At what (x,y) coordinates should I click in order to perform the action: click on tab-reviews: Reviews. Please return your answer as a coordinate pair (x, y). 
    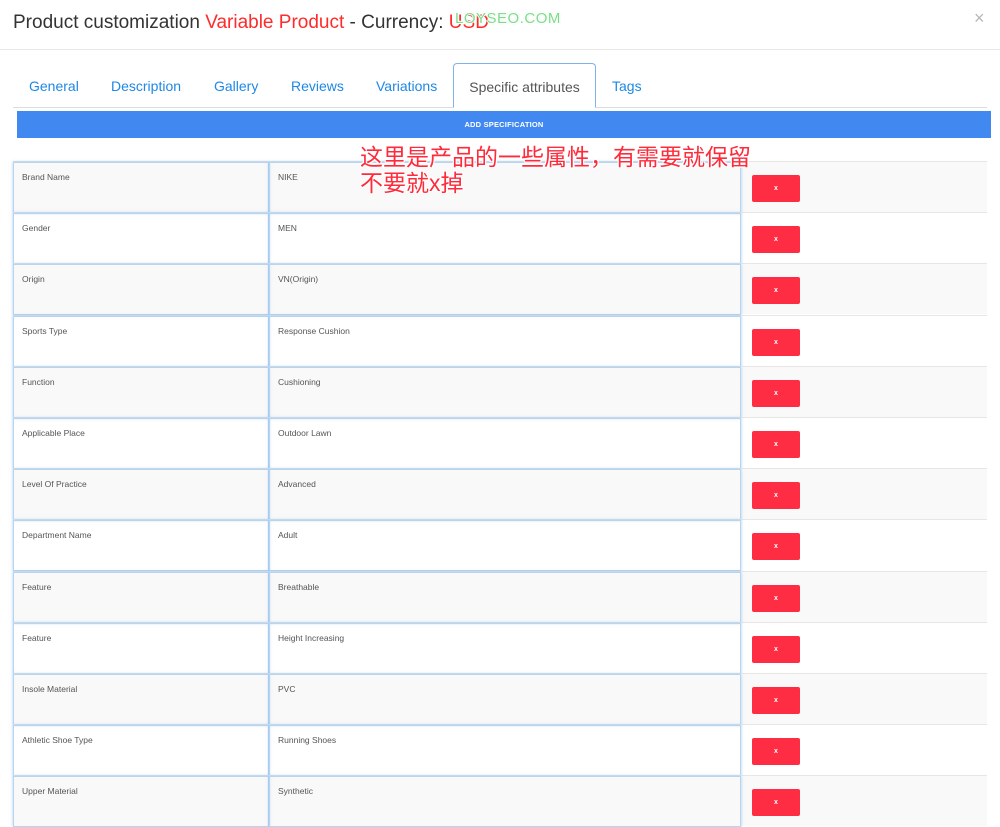
    Looking at the image, I should click on (317, 85).